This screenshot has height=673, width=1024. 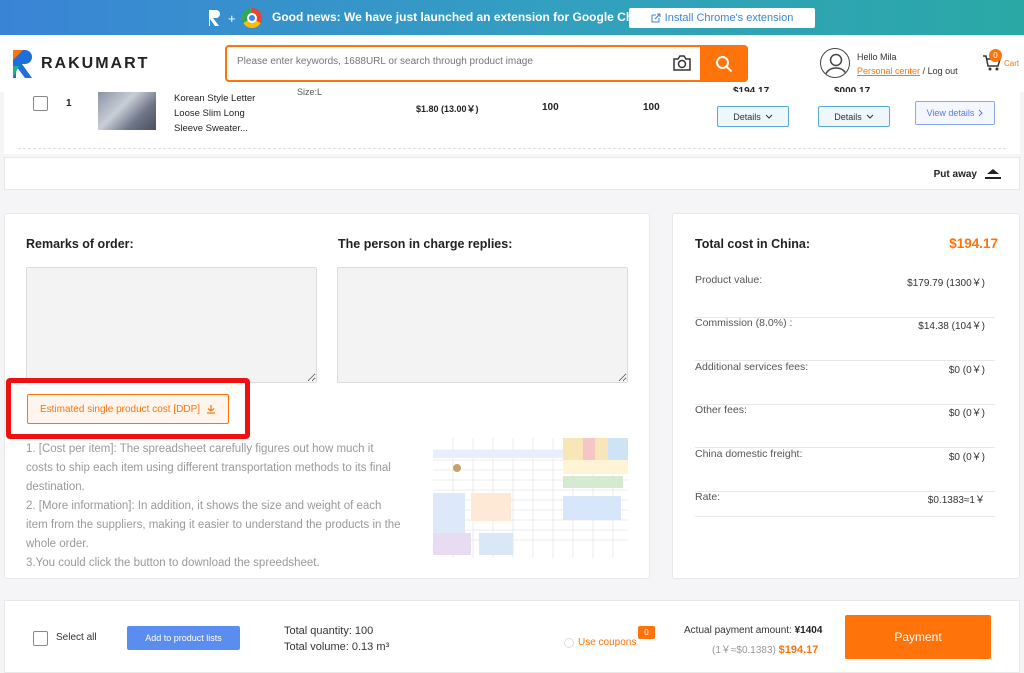 I want to click on logo-text: RAKUMART, so click(x=95, y=63).